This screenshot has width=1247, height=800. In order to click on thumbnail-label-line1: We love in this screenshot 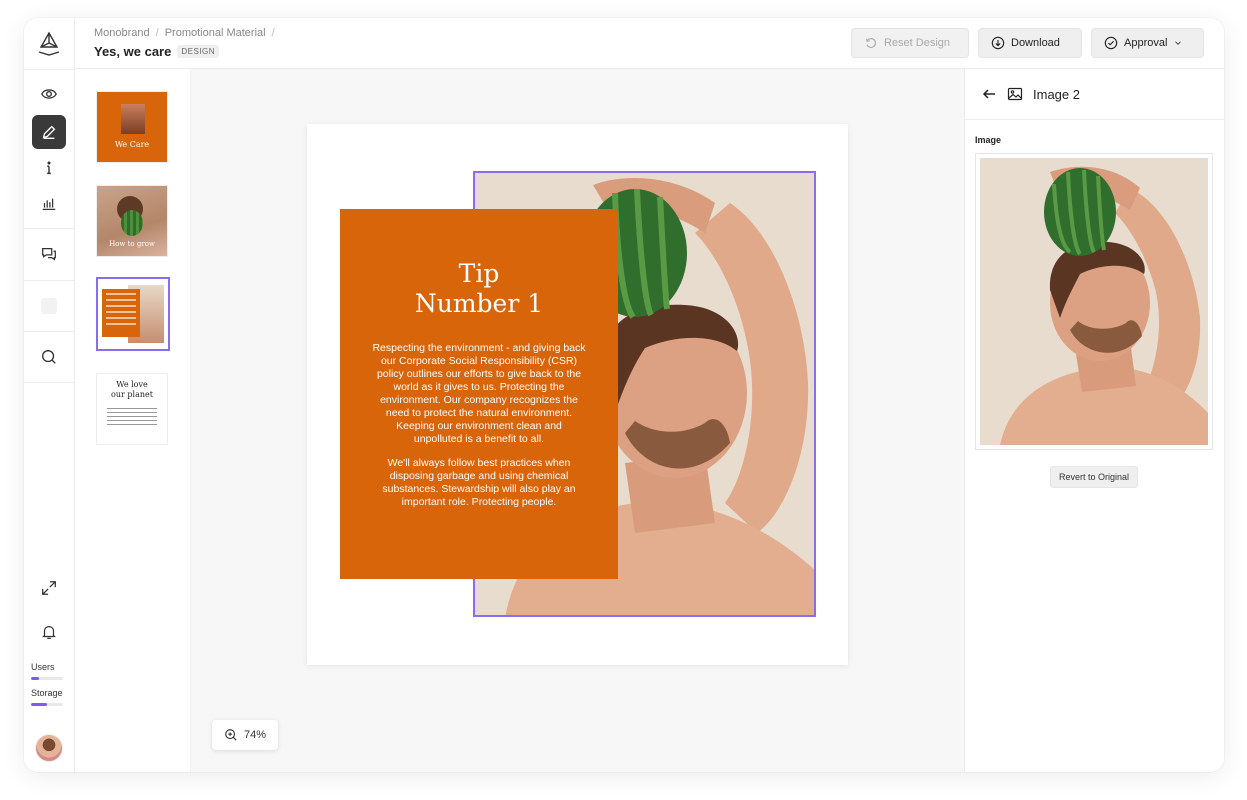, I will do `click(132, 384)`.